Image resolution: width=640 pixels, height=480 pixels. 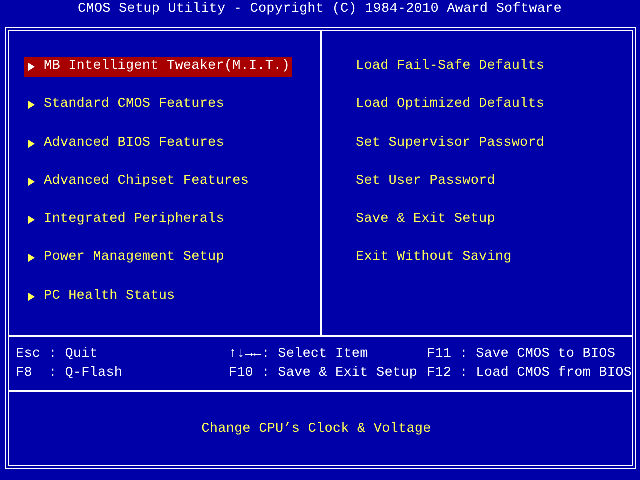 What do you see at coordinates (125, 258) in the screenshot?
I see `menu-item: Power Management Setup` at bounding box center [125, 258].